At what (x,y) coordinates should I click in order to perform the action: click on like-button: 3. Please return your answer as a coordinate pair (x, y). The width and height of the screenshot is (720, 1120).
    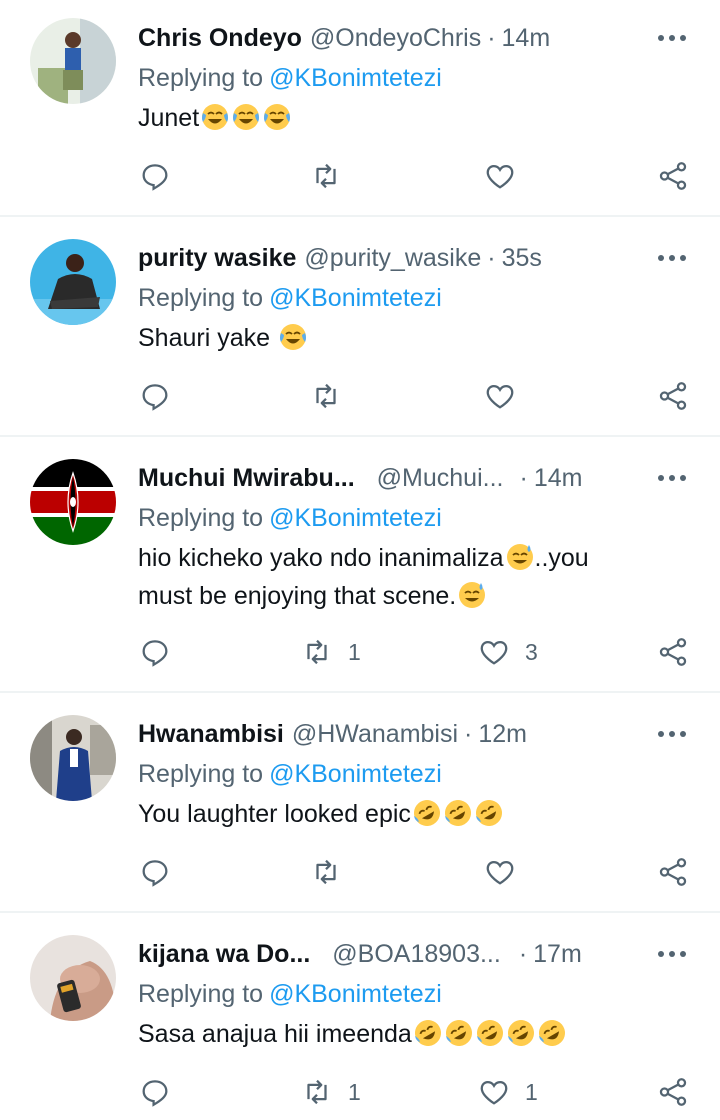
    Looking at the image, I should click on (507, 652).